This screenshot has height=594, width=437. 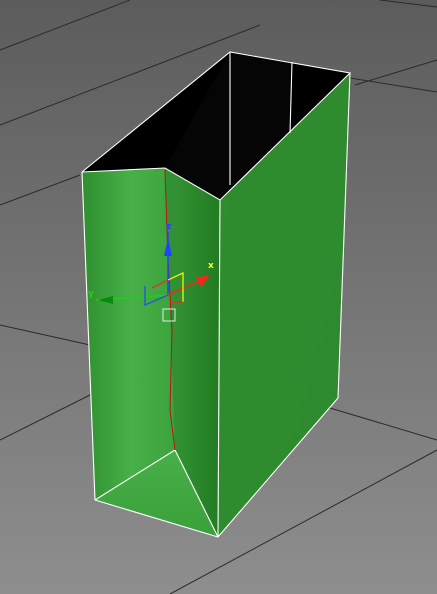 I want to click on gizmo-x-label: x, so click(x=211, y=266).